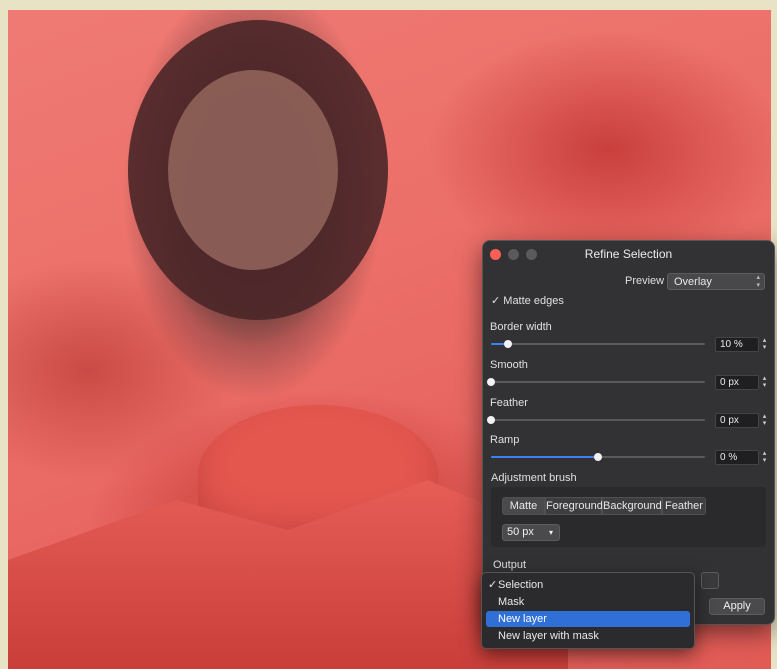 The width and height of the screenshot is (777, 669). What do you see at coordinates (758, 281) in the screenshot?
I see `updown-icon: ▴ ▾` at bounding box center [758, 281].